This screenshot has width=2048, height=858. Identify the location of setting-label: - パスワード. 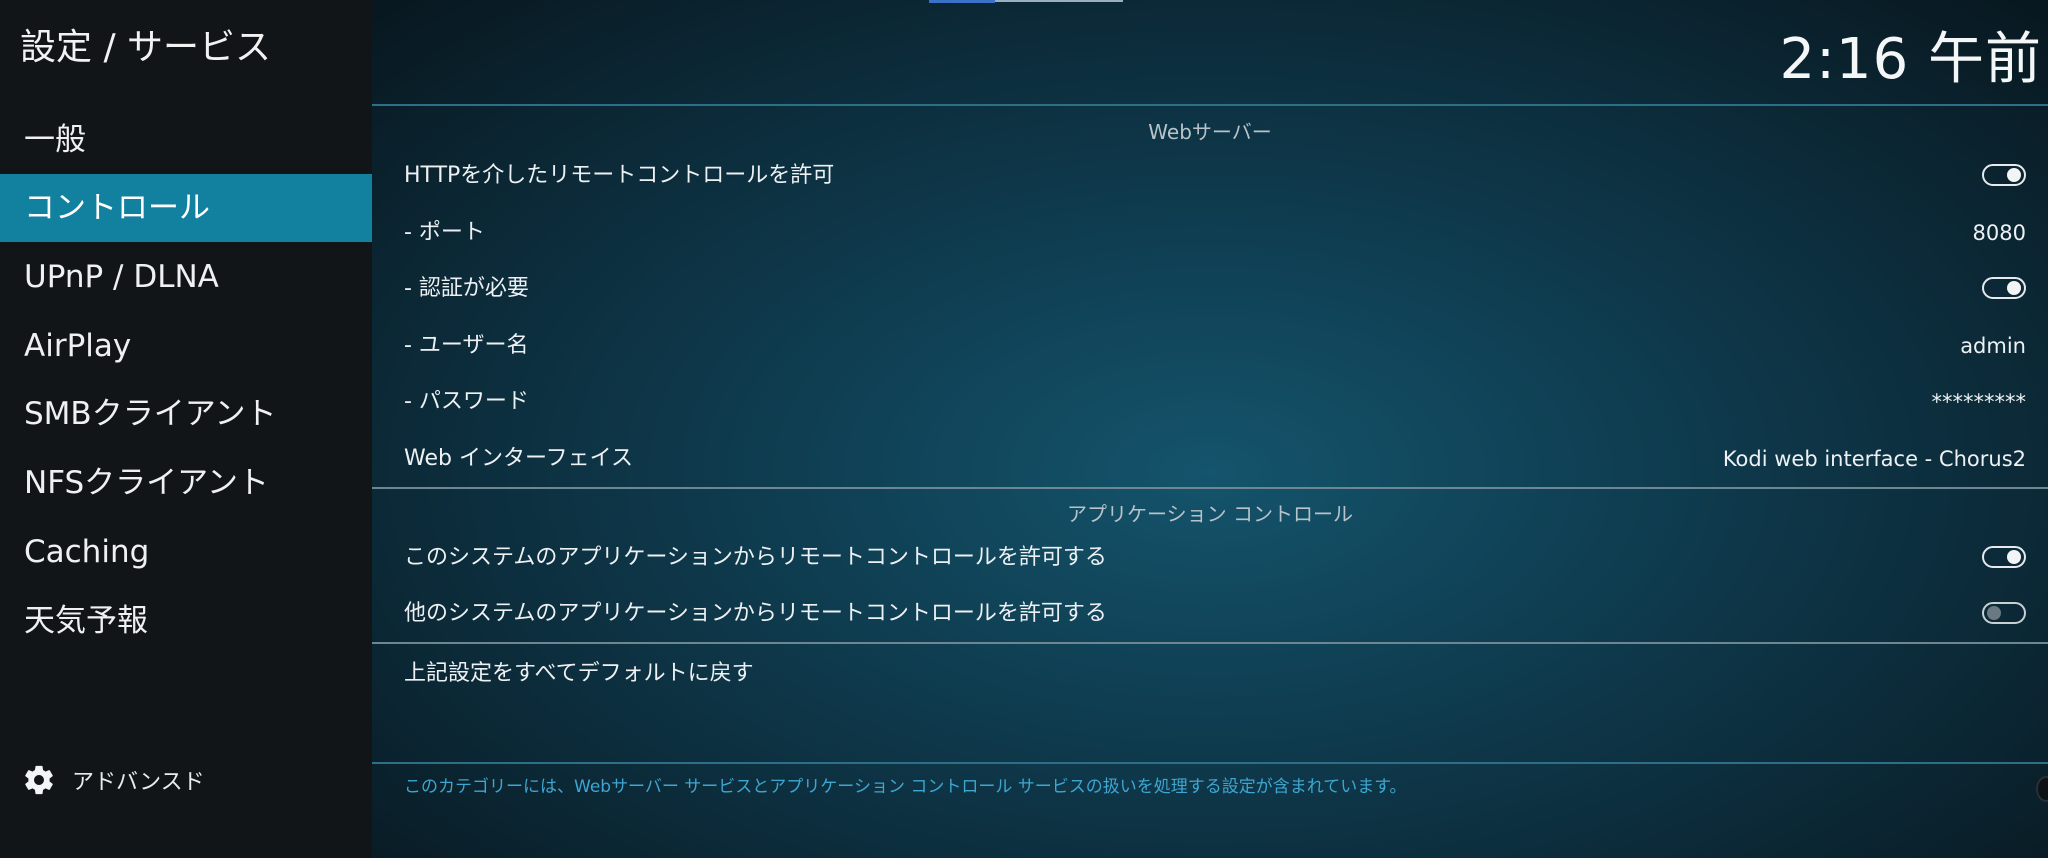
(466, 401).